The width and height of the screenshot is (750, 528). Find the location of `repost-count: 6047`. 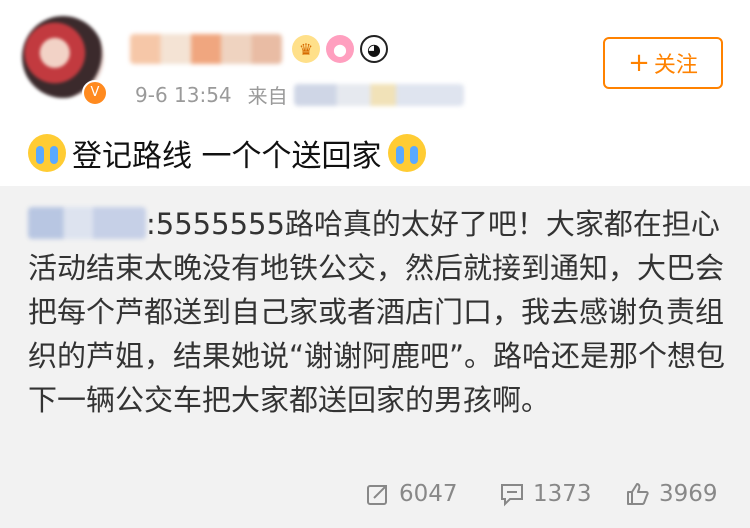

repost-count: 6047 is located at coordinates (428, 494).